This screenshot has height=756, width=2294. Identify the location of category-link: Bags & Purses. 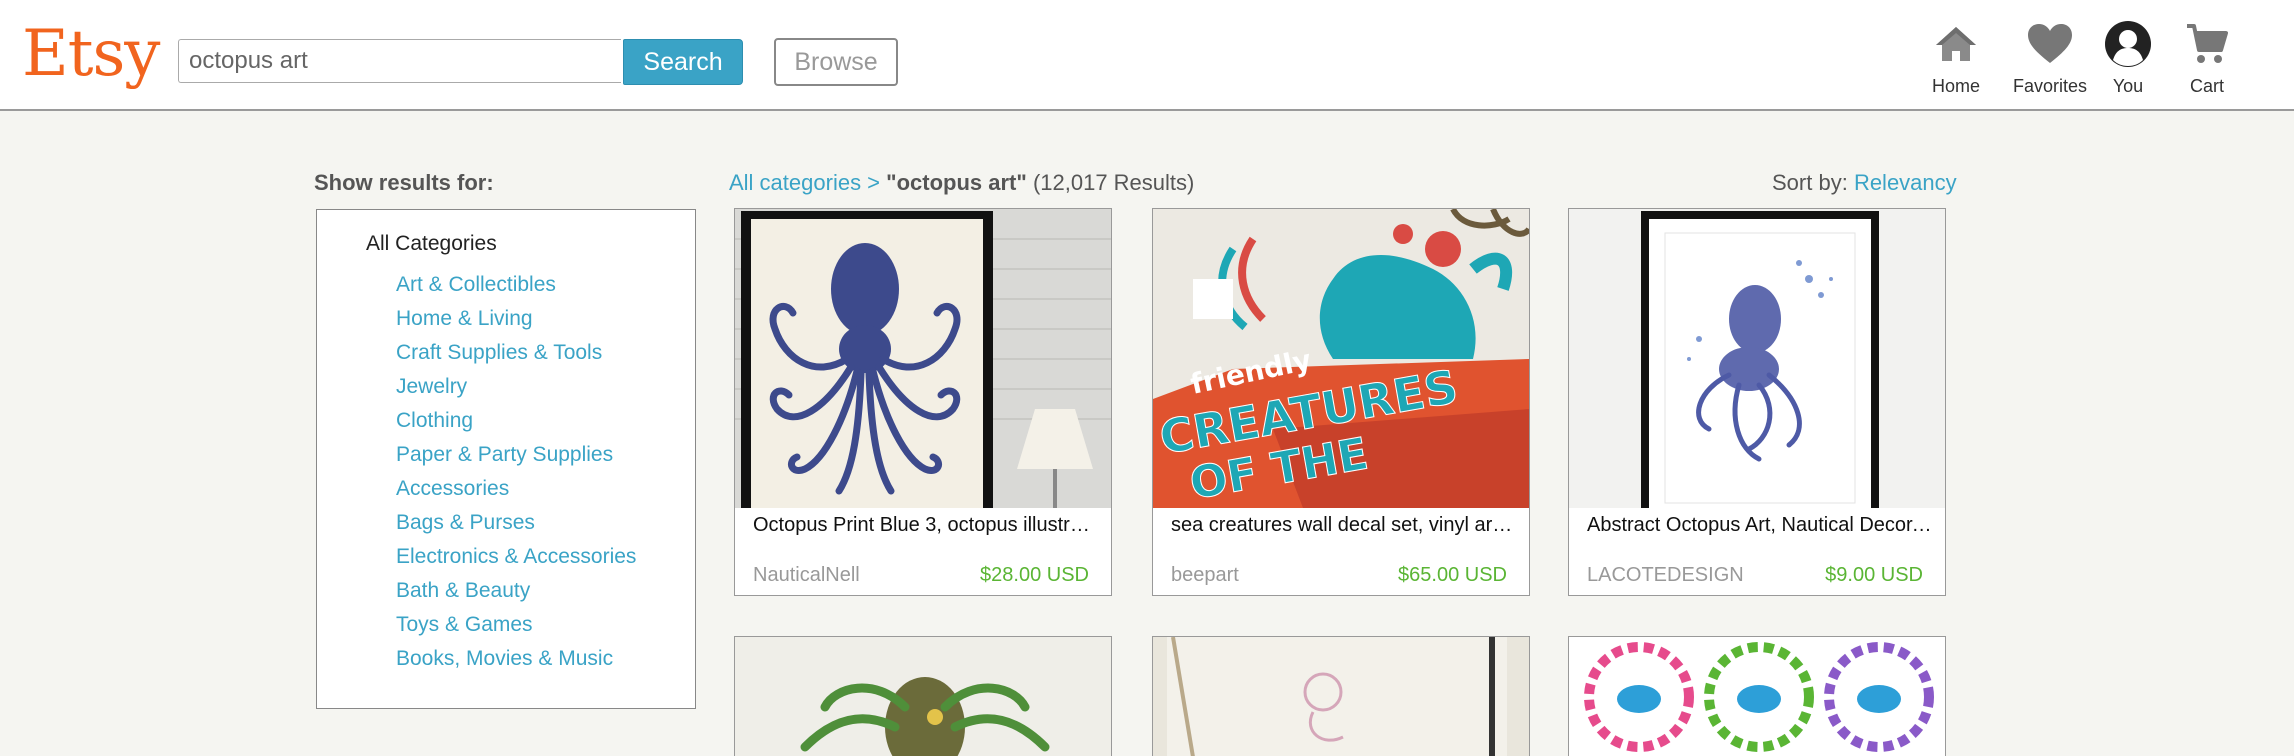
(516, 523).